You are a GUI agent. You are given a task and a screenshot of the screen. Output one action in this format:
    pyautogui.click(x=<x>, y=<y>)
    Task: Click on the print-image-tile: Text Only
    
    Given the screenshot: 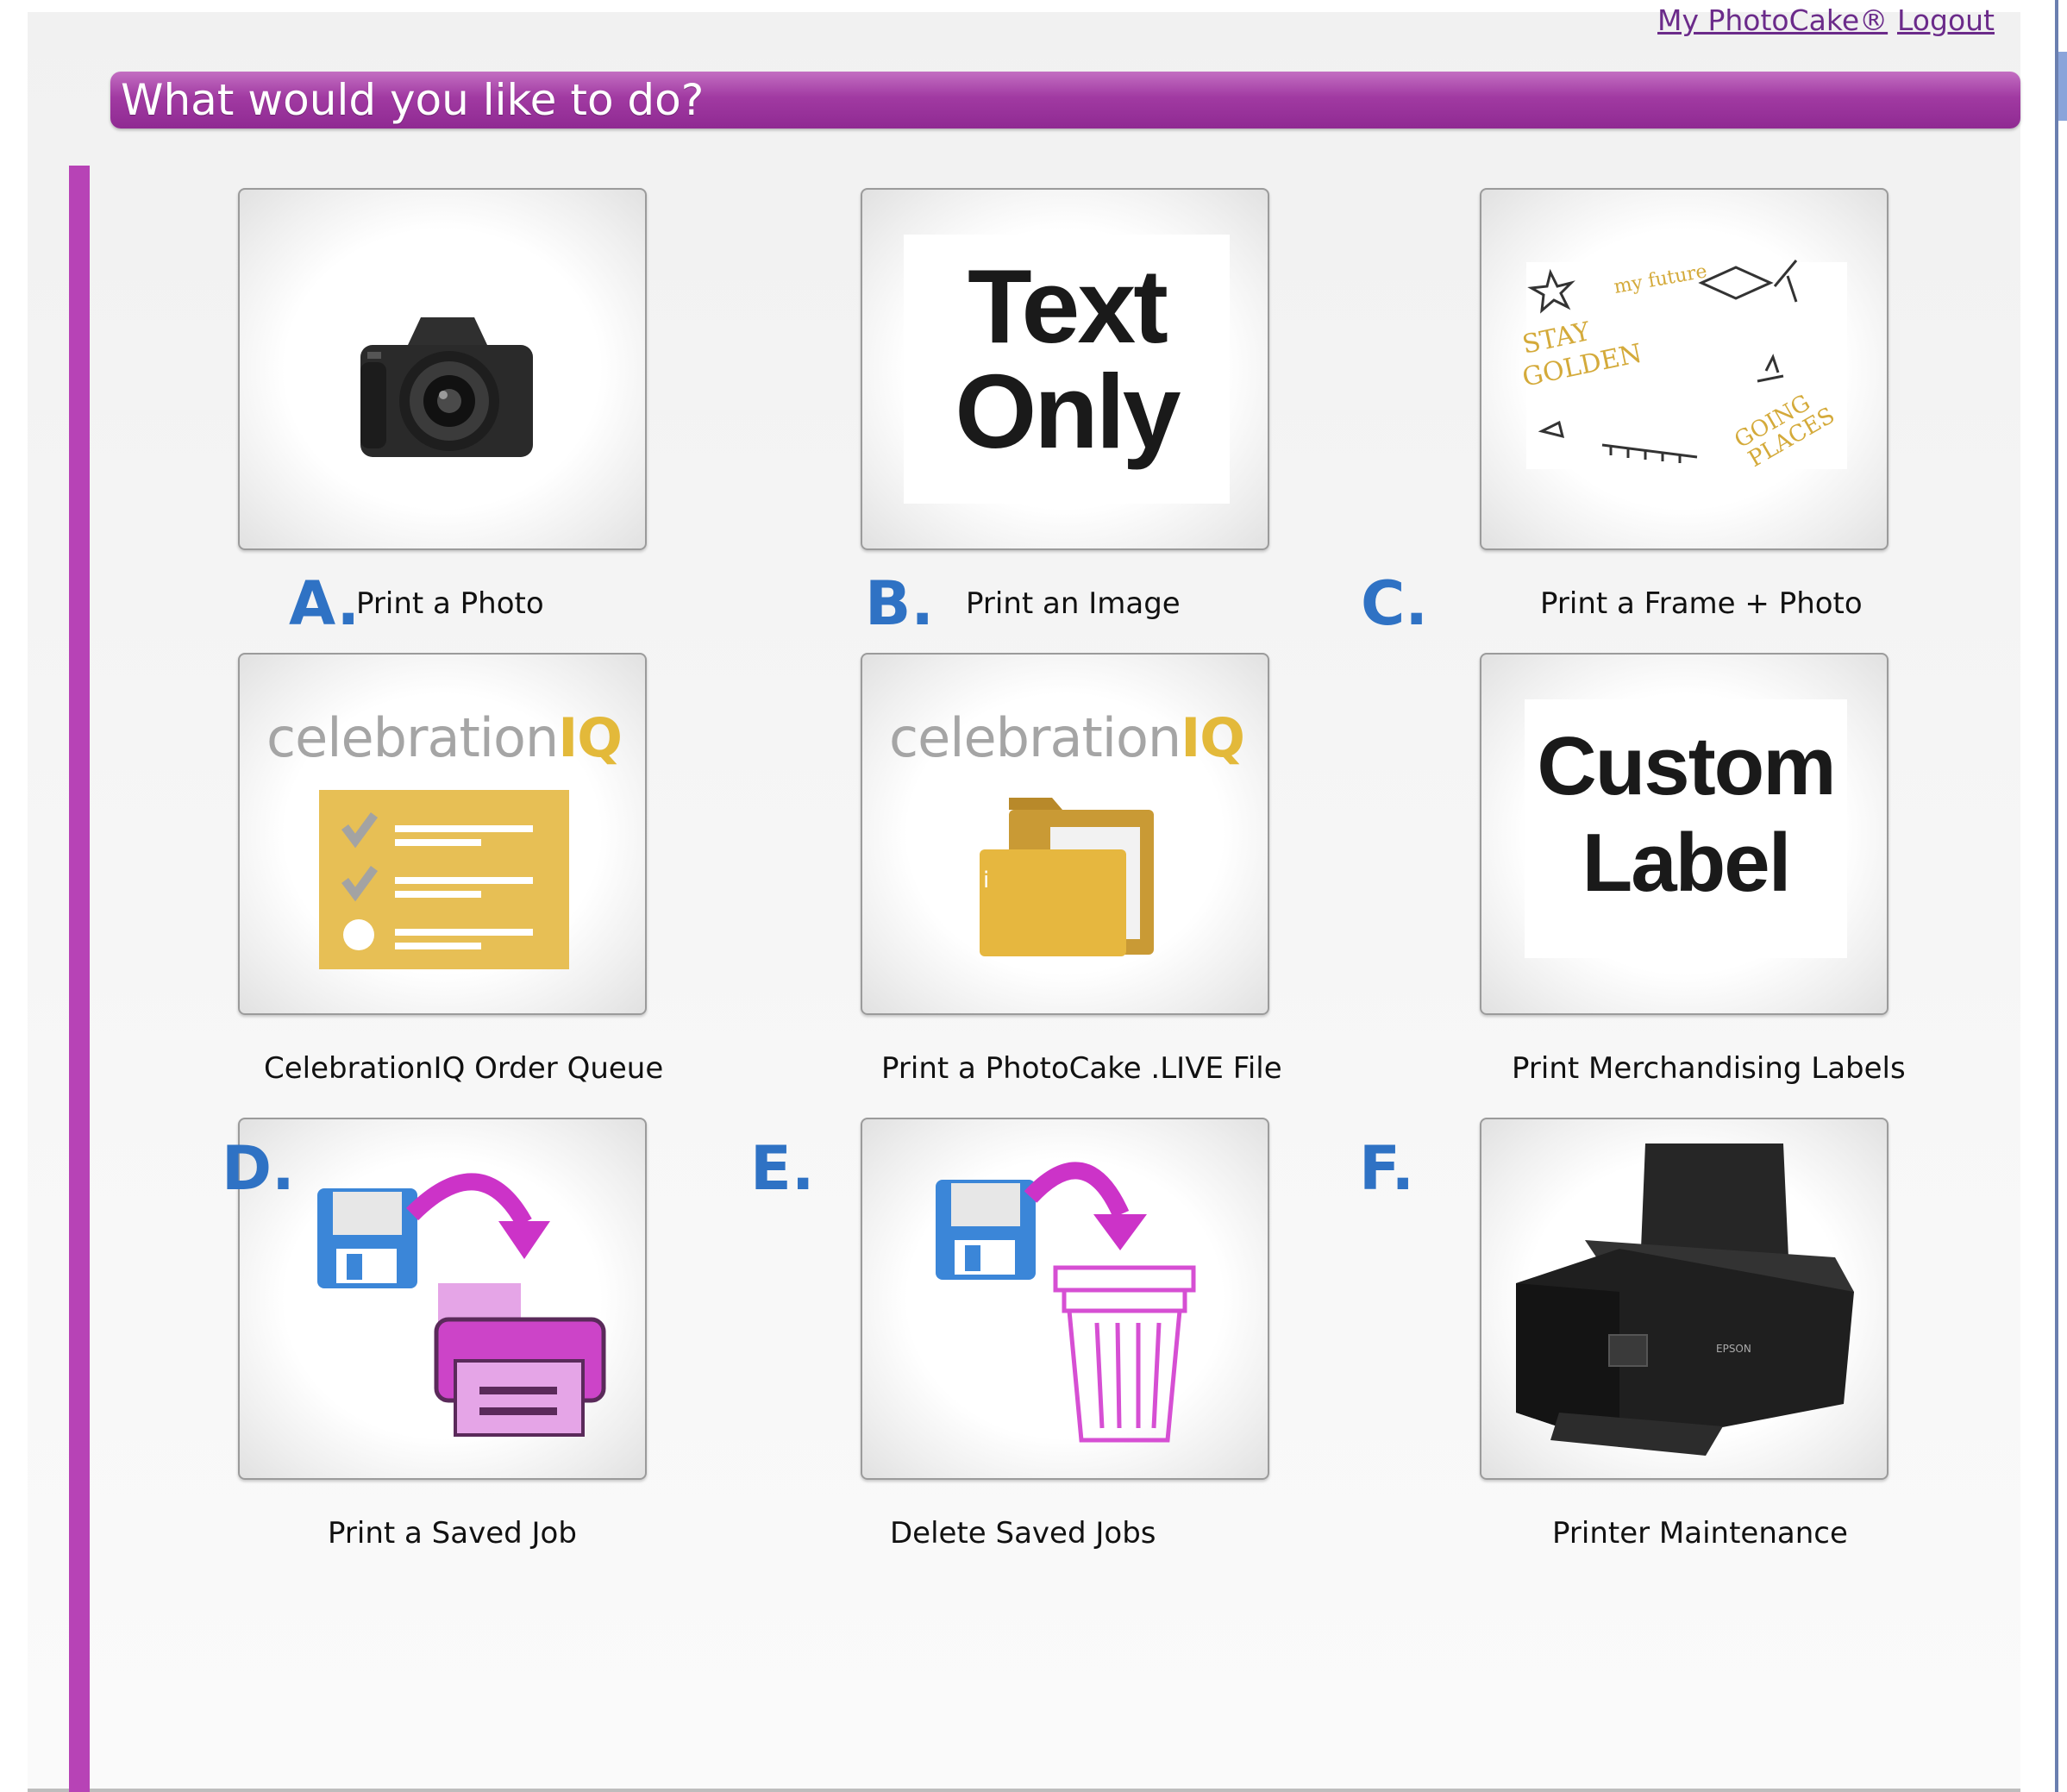 What is the action you would take?
    pyautogui.click(x=1065, y=369)
    